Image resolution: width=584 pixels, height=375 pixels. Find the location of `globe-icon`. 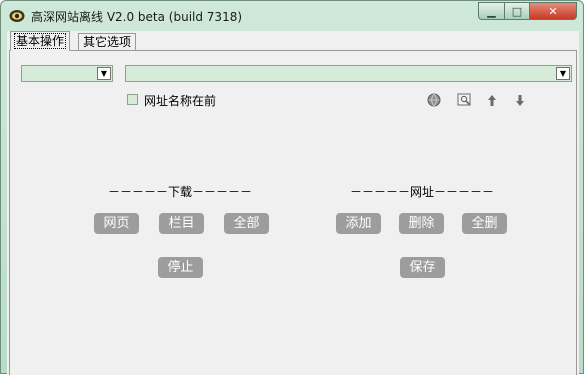

globe-icon is located at coordinates (434, 100).